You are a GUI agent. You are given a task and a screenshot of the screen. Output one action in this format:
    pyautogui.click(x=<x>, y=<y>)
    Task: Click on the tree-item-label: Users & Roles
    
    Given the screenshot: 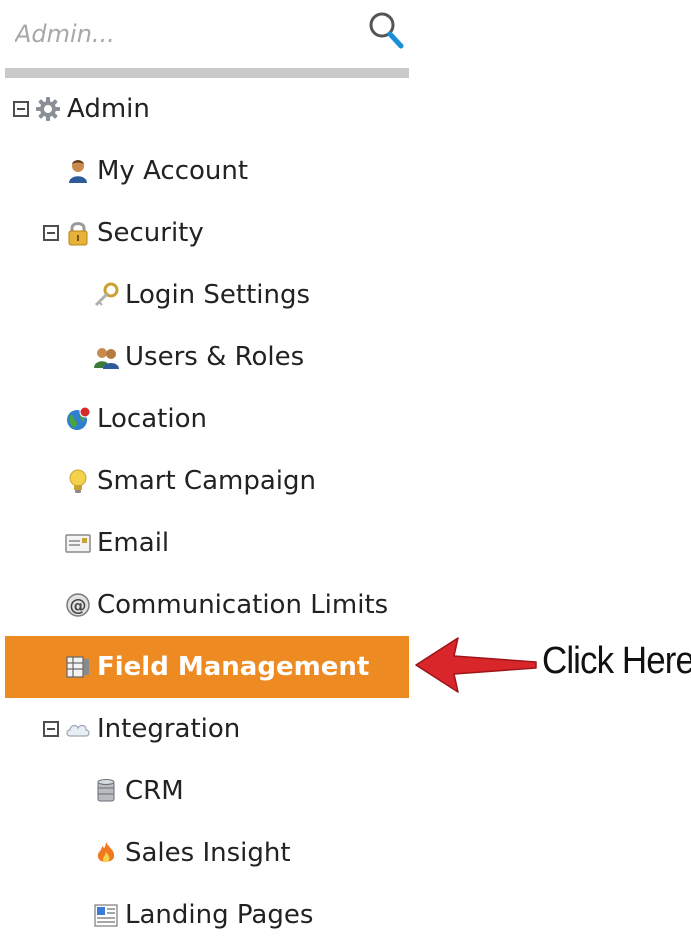 What is the action you would take?
    pyautogui.click(x=215, y=357)
    